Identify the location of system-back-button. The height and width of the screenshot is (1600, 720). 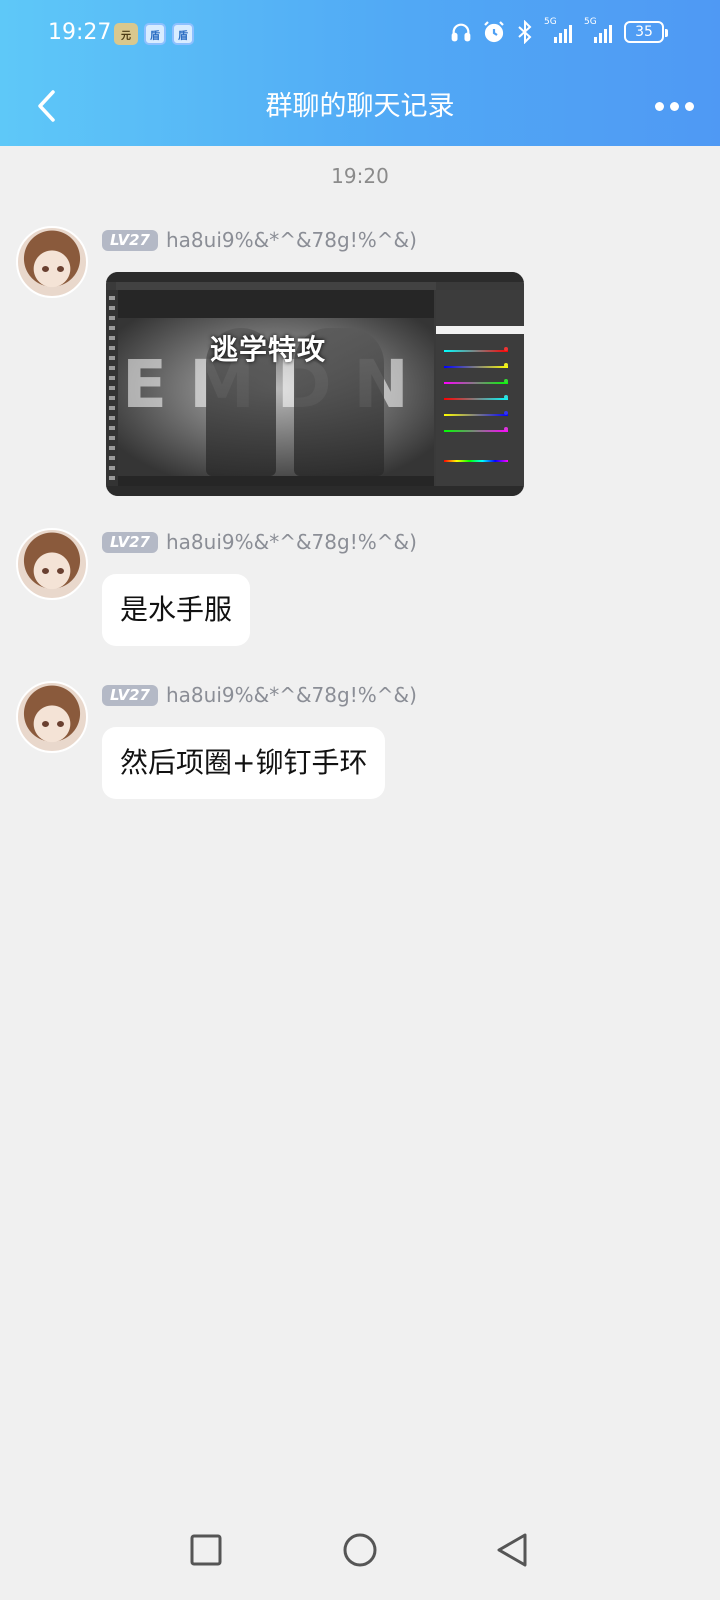
(512, 1550).